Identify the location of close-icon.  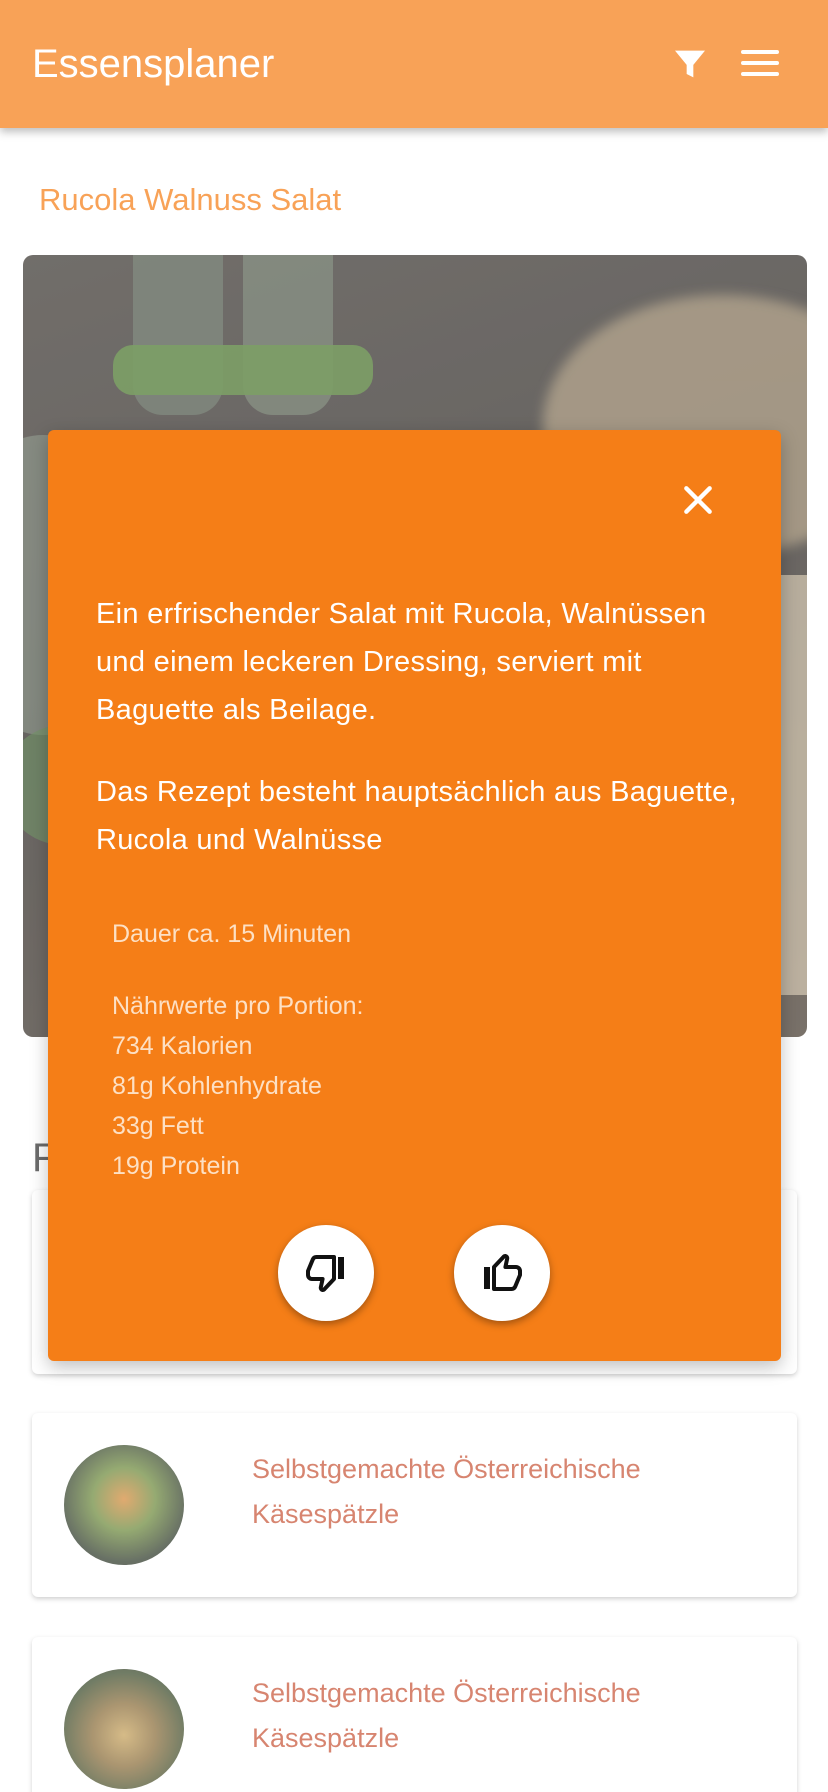
(698, 500).